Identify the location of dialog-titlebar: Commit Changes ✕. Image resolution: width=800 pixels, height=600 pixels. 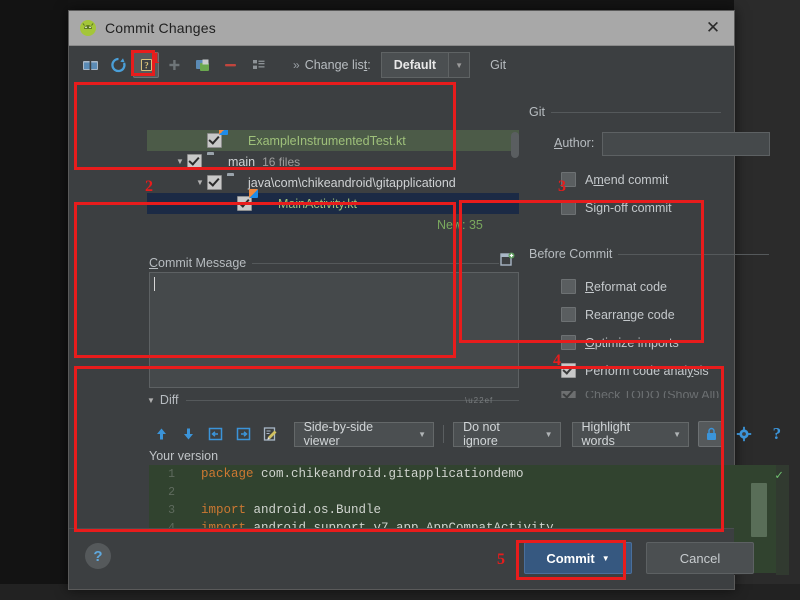
(401, 28).